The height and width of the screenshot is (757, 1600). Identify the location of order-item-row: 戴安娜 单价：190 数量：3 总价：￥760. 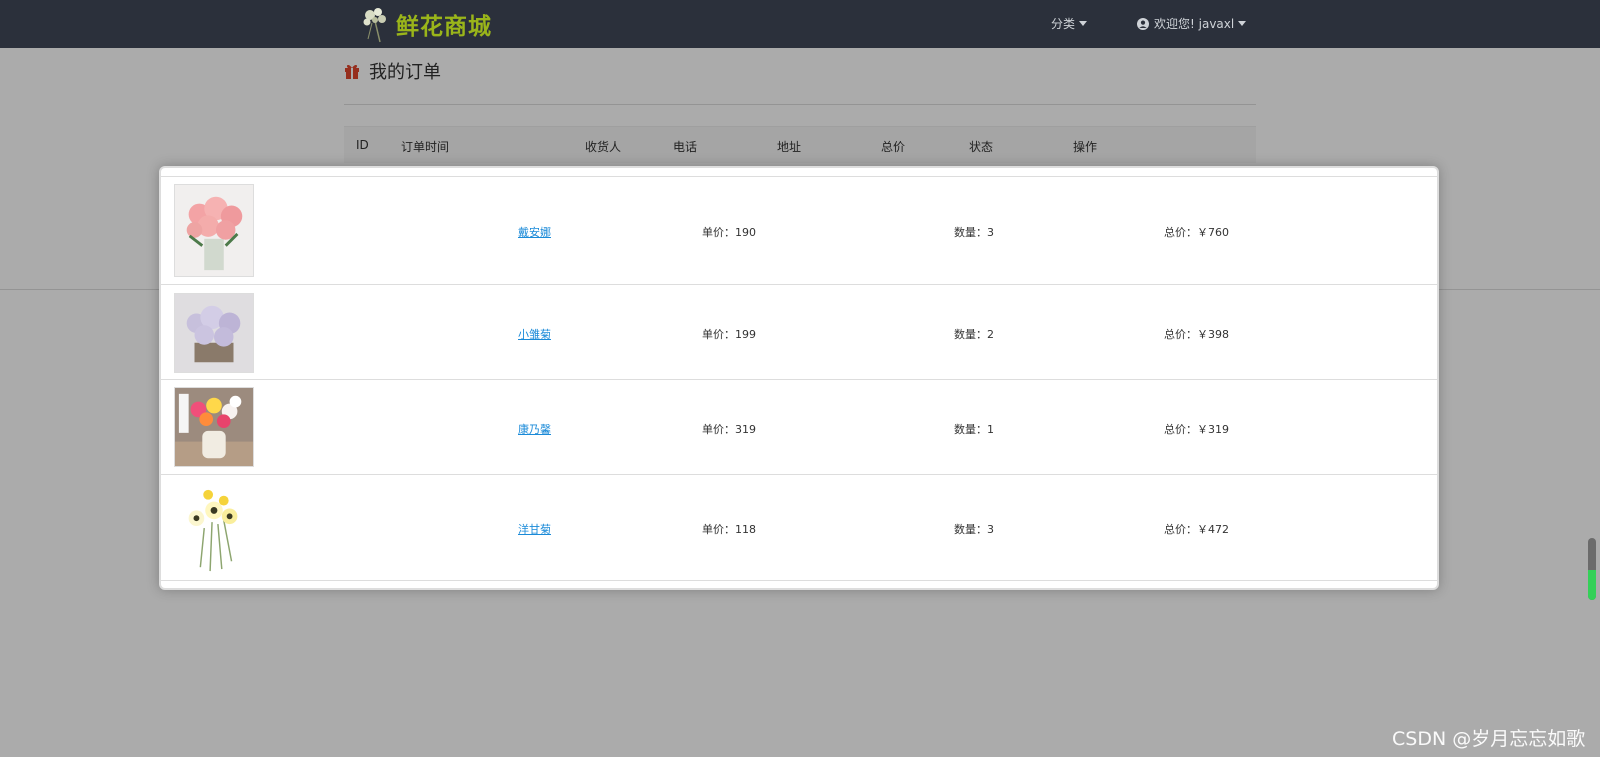
(799, 230).